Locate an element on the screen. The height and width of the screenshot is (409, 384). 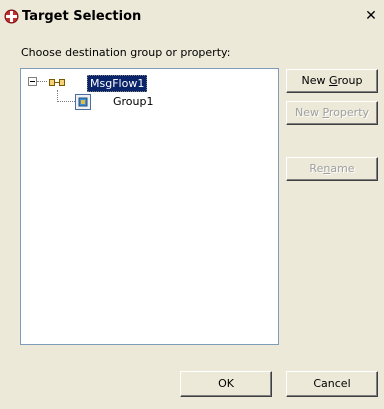
tree-node-label: Group1 is located at coordinates (133, 101).